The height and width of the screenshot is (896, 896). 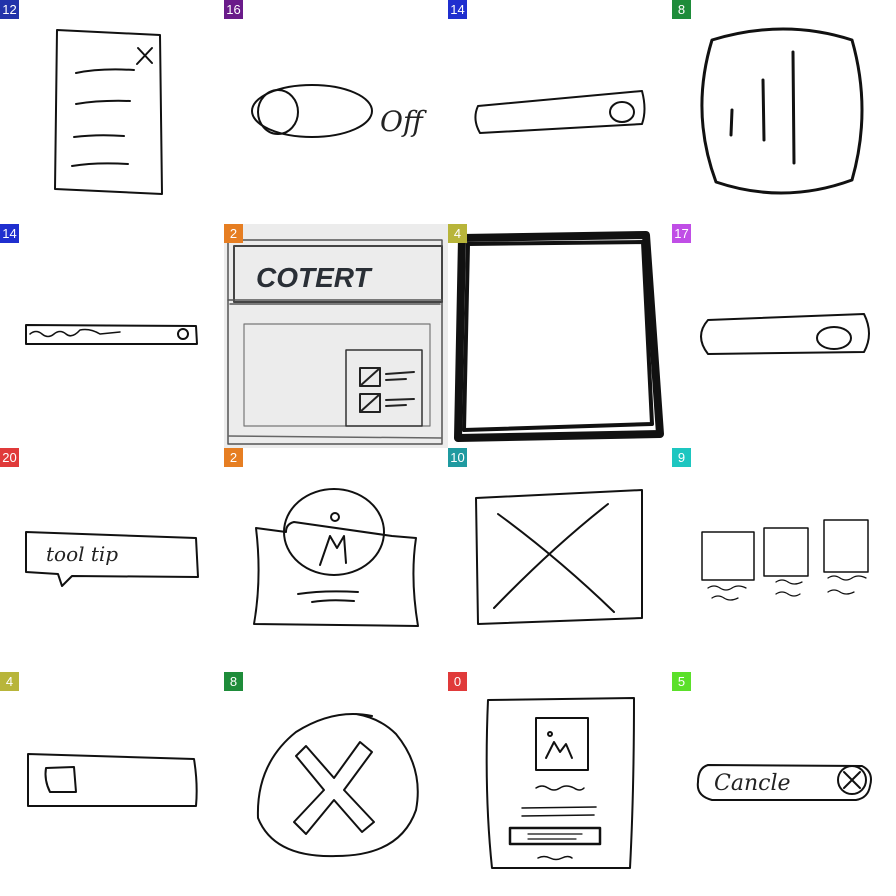 What do you see at coordinates (314, 277) in the screenshot?
I see `content-panel-title: COTERT` at bounding box center [314, 277].